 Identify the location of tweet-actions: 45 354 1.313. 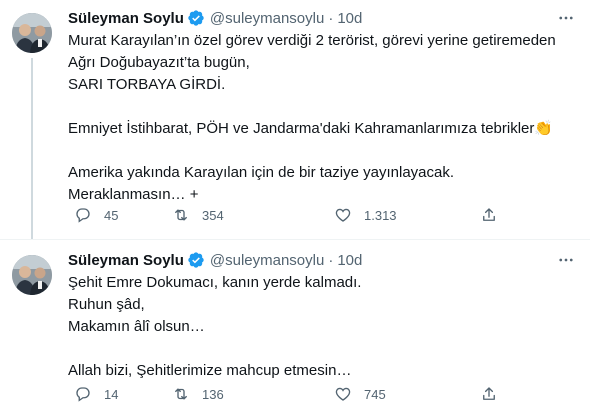
(283, 215).